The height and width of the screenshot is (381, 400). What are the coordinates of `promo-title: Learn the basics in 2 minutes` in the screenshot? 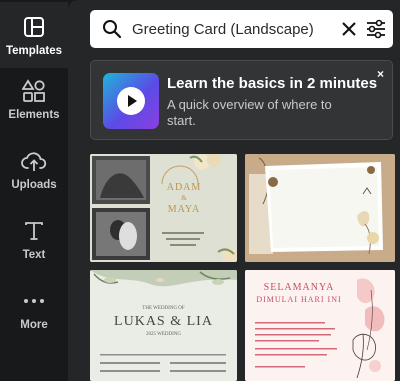 It's located at (272, 83).